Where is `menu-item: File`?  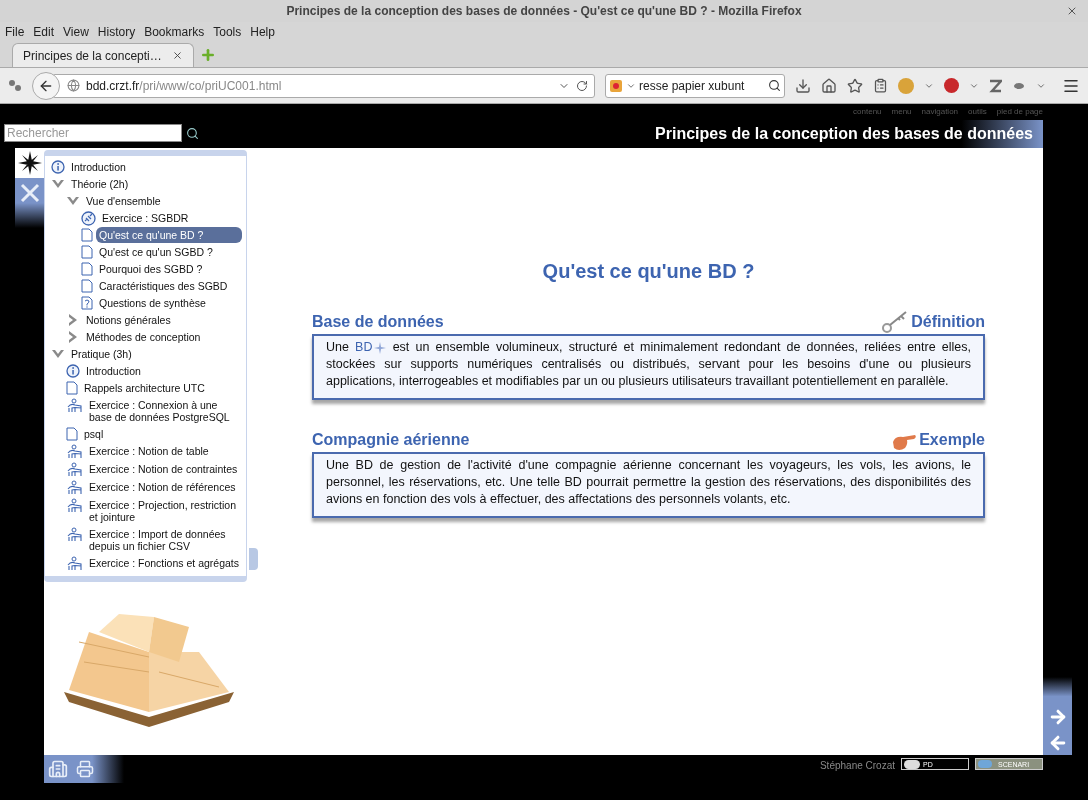 menu-item: File is located at coordinates (15, 32).